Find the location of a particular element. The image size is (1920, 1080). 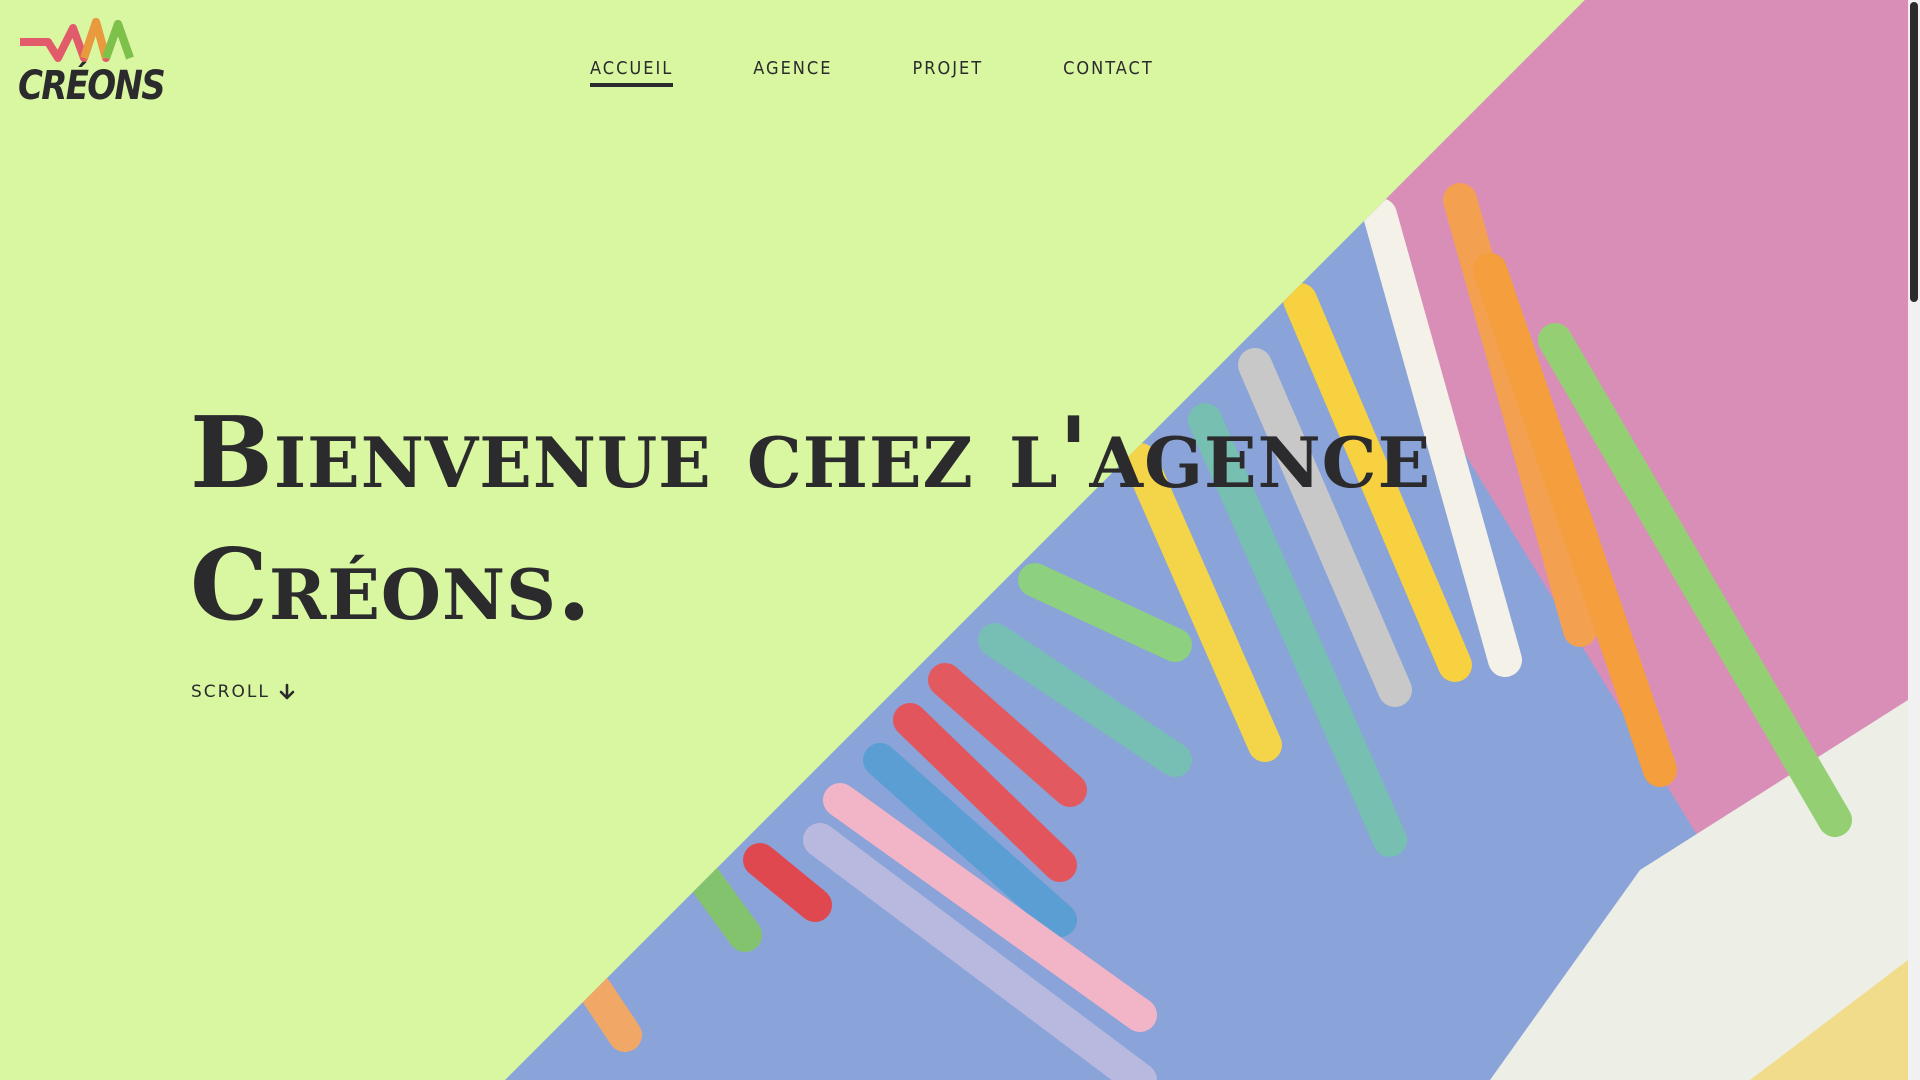

creons-logo: CRÉONS is located at coordinates (92, 63).